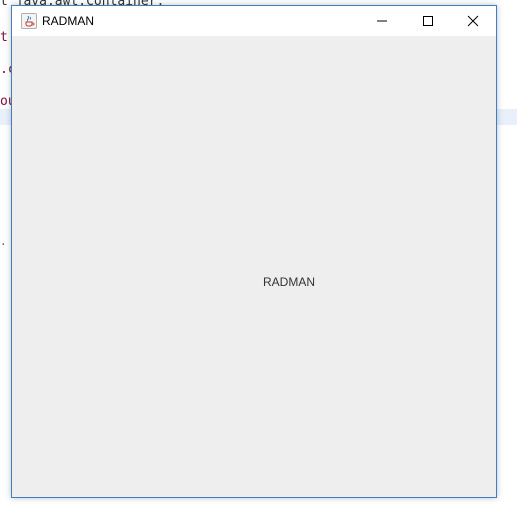 This screenshot has height=512, width=517. I want to click on window-titlebar: RADMAN, so click(254, 21).